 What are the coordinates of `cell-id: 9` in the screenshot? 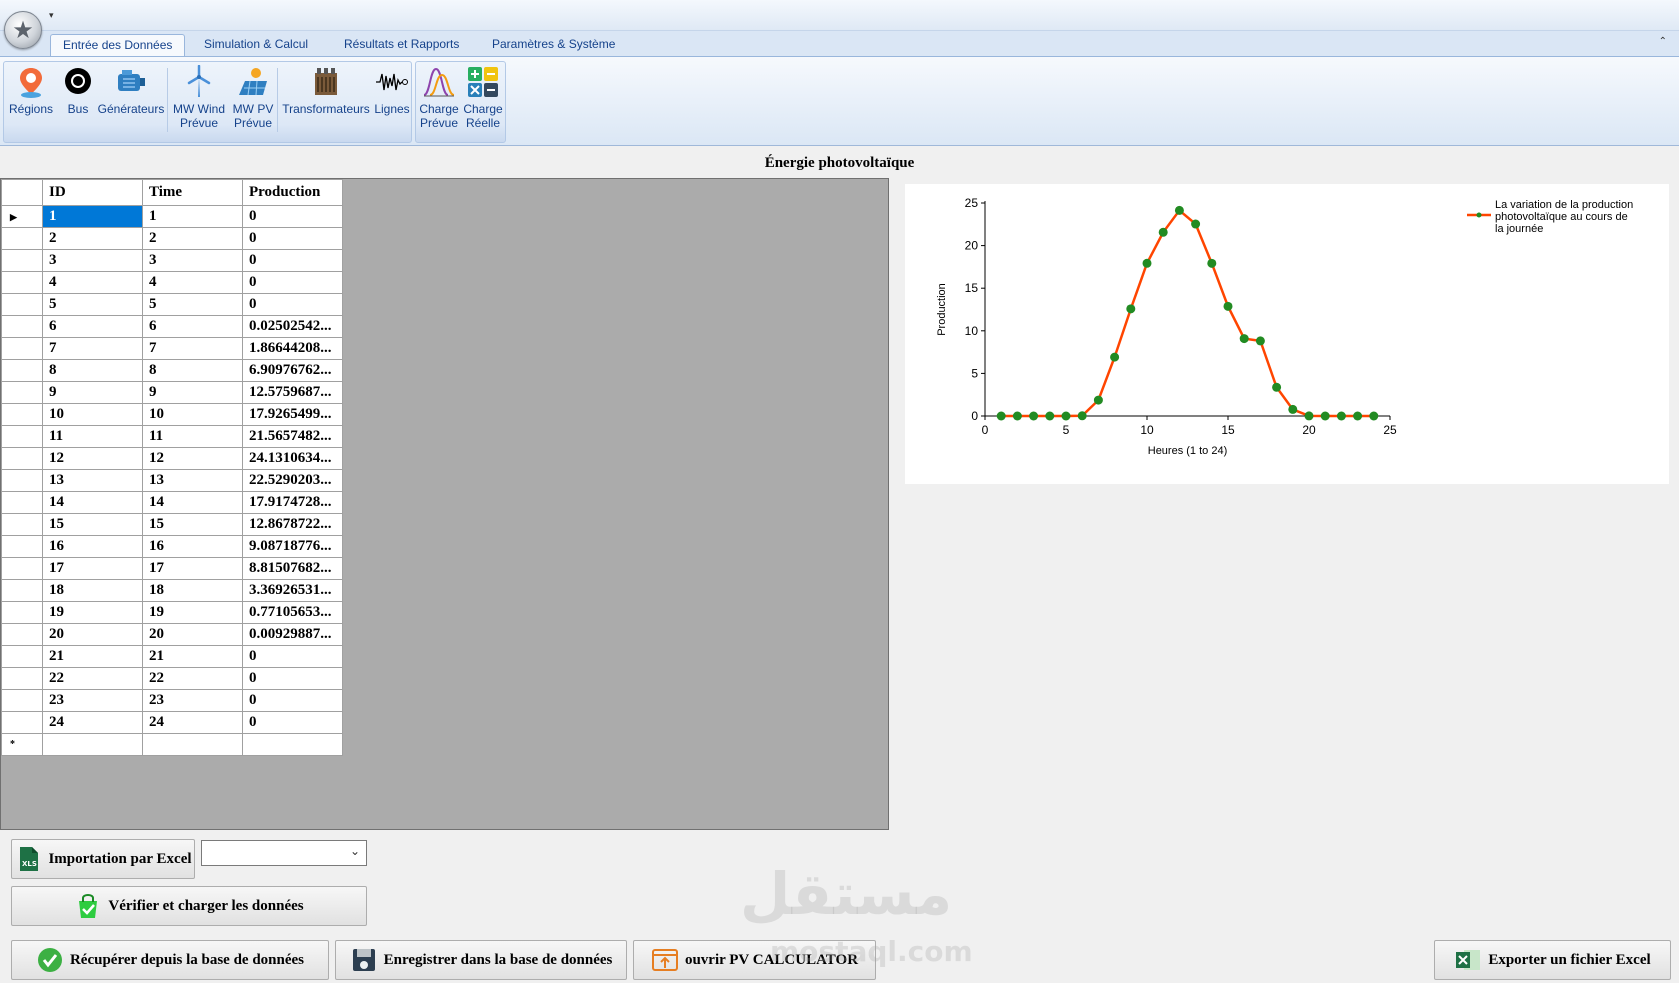 It's located at (92, 392).